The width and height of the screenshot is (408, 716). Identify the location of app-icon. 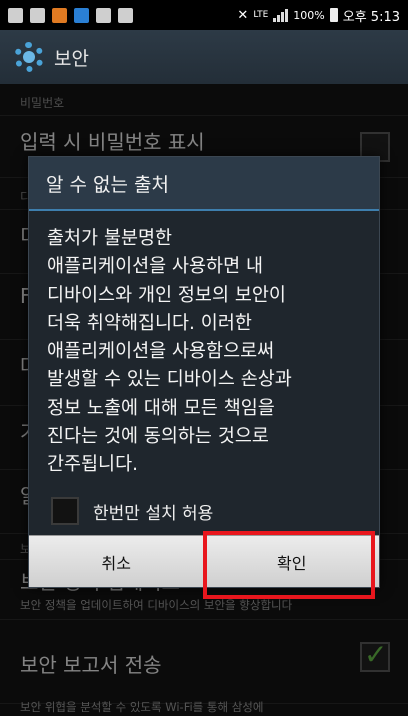
(59, 15).